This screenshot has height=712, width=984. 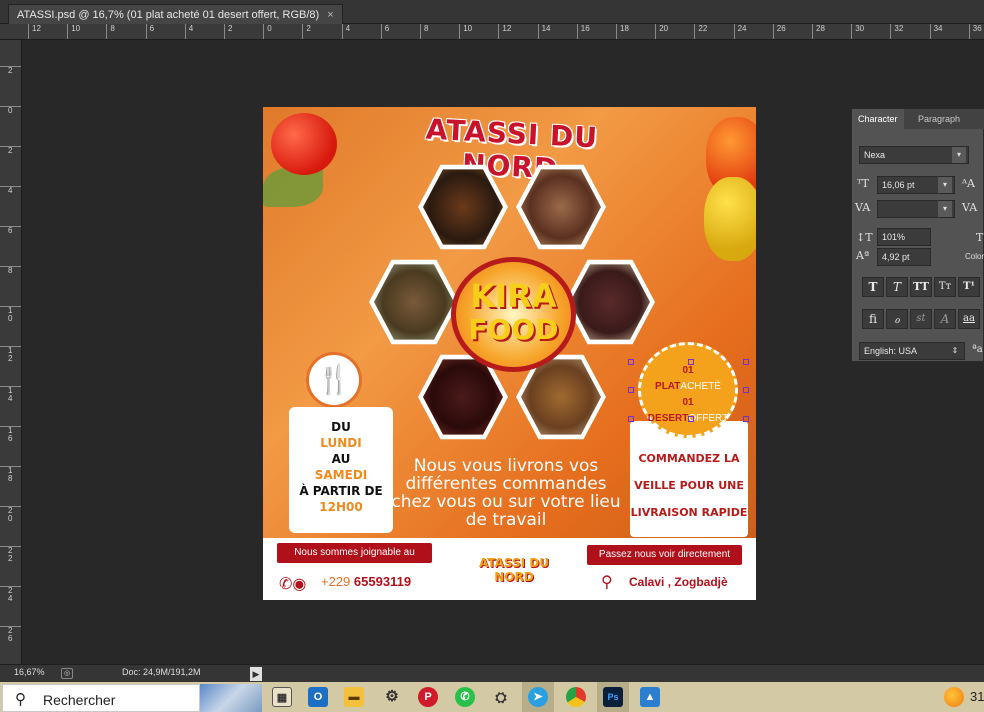 What do you see at coordinates (678, 582) in the screenshot?
I see `location-text: Calavi , Zogbadjè` at bounding box center [678, 582].